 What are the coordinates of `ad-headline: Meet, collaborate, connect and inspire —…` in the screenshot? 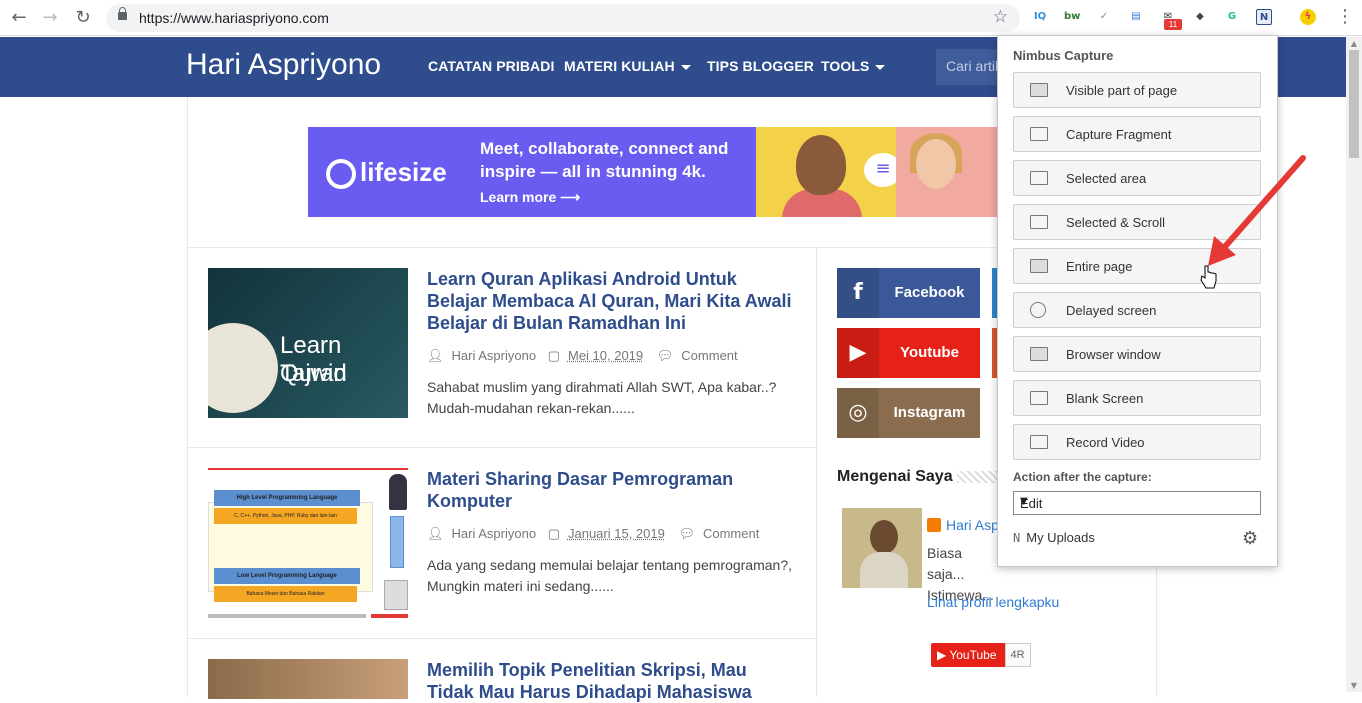 It's located at (604, 160).